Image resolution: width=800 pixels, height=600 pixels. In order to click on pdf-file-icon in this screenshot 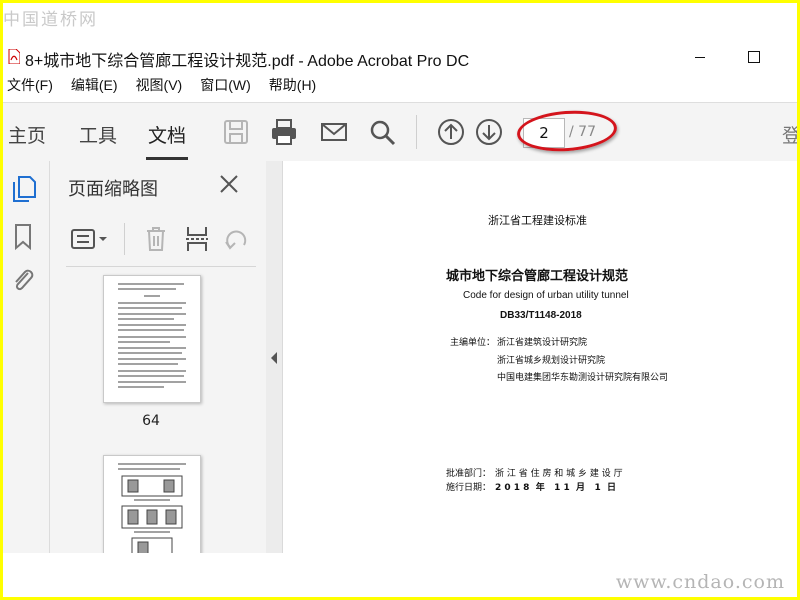, I will do `click(14, 56)`.